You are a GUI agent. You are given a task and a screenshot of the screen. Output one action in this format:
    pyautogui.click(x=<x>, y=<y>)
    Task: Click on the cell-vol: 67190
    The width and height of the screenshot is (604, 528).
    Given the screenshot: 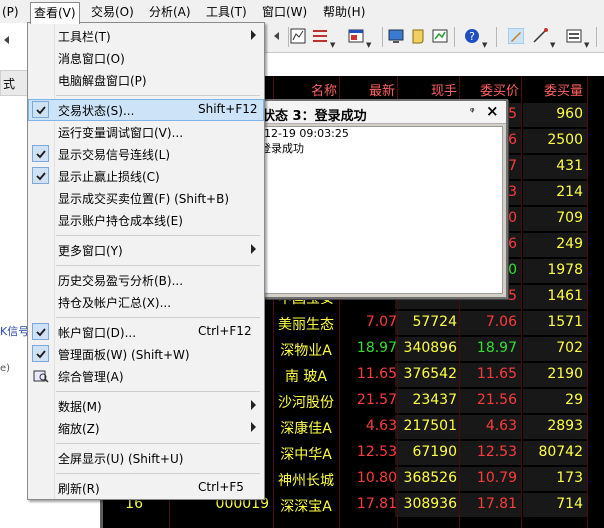 What is the action you would take?
    pyautogui.click(x=434, y=452)
    